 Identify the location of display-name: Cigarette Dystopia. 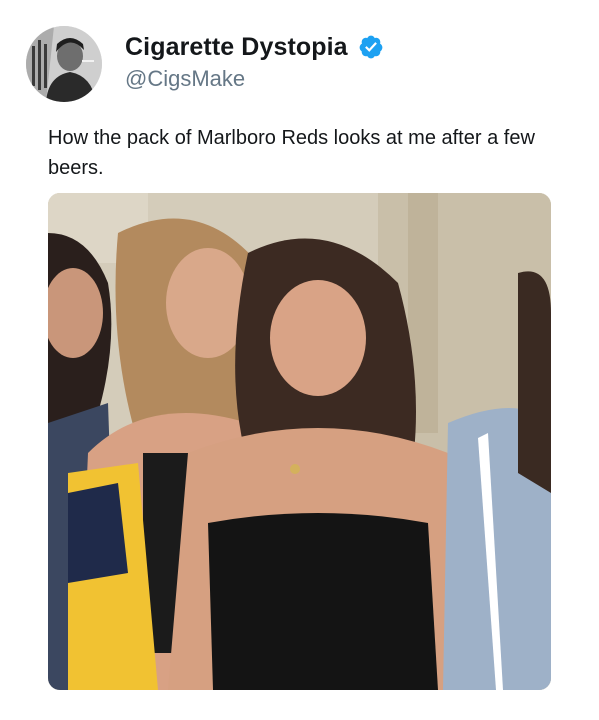
(236, 47).